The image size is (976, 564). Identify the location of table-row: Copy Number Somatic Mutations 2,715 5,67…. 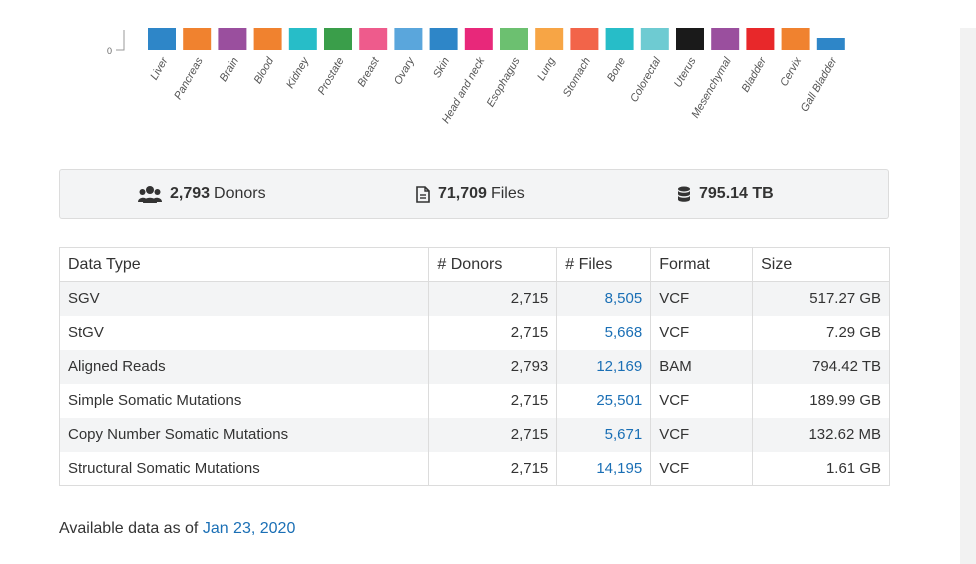
(474, 434).